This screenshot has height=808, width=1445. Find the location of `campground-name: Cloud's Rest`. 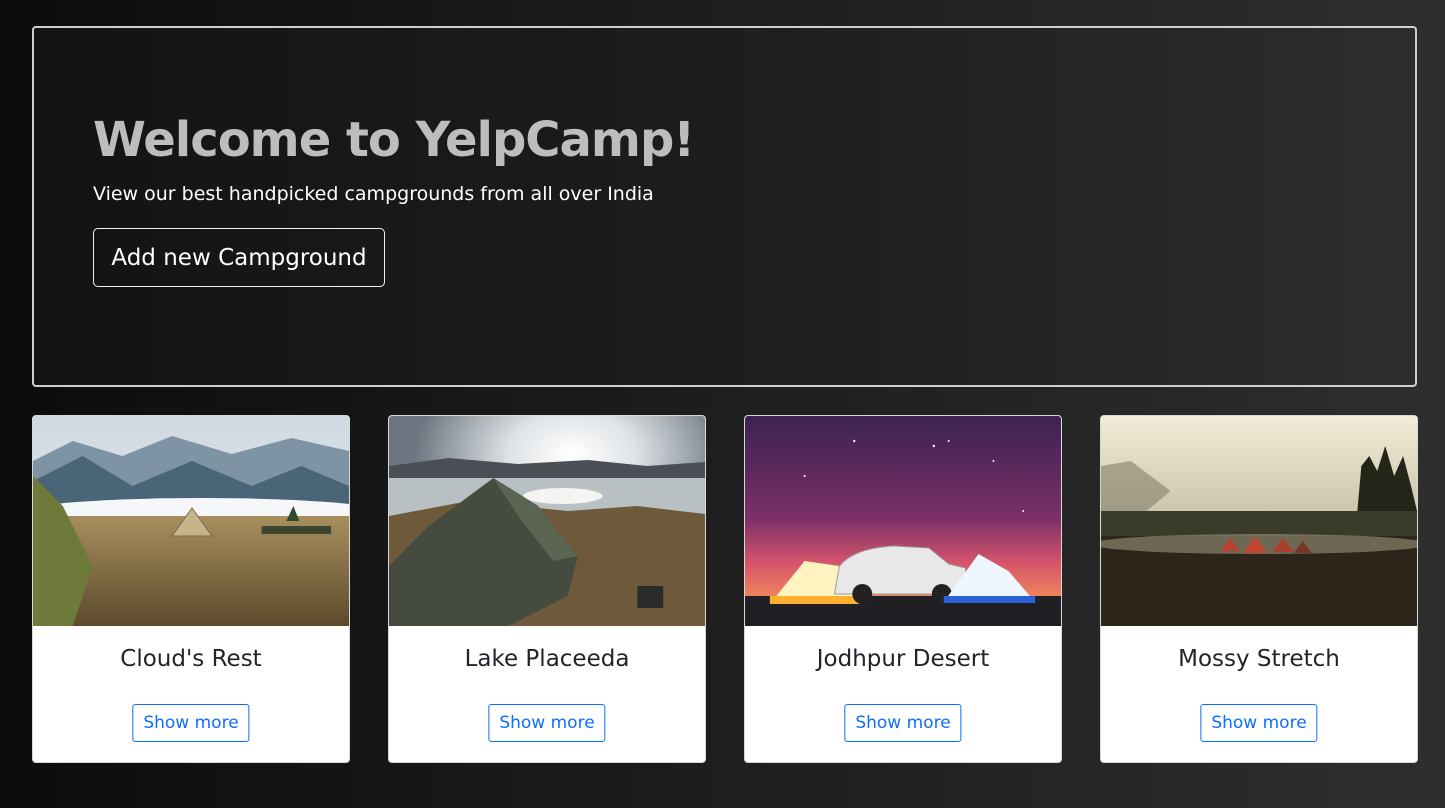

campground-name: Cloud's Rest is located at coordinates (191, 659).